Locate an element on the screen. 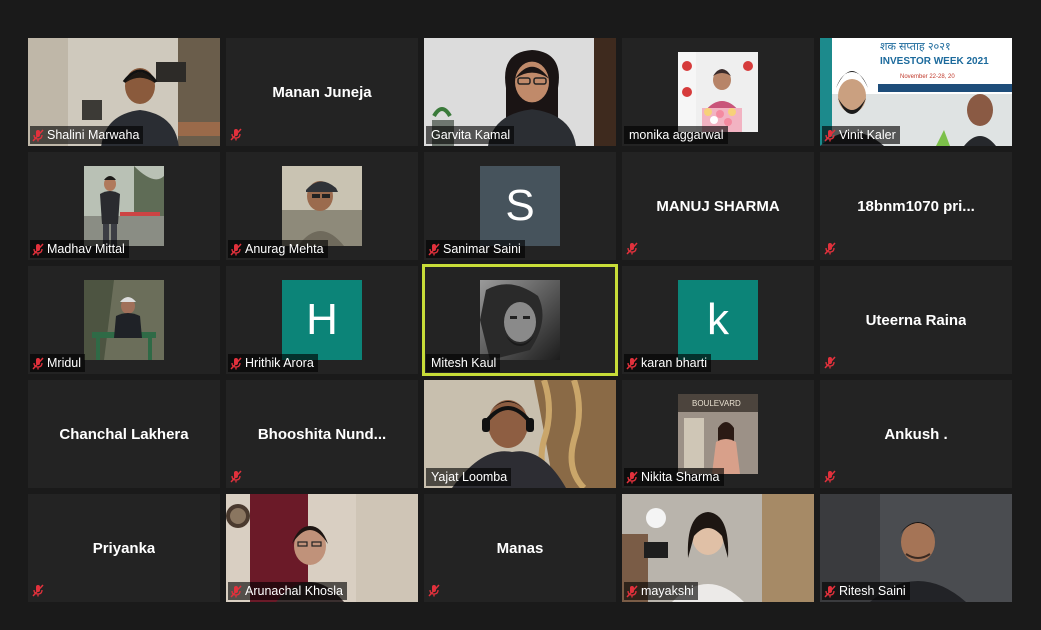 This screenshot has height=630, width=1041. participant-name: Ritesh Saini is located at coordinates (872, 591).